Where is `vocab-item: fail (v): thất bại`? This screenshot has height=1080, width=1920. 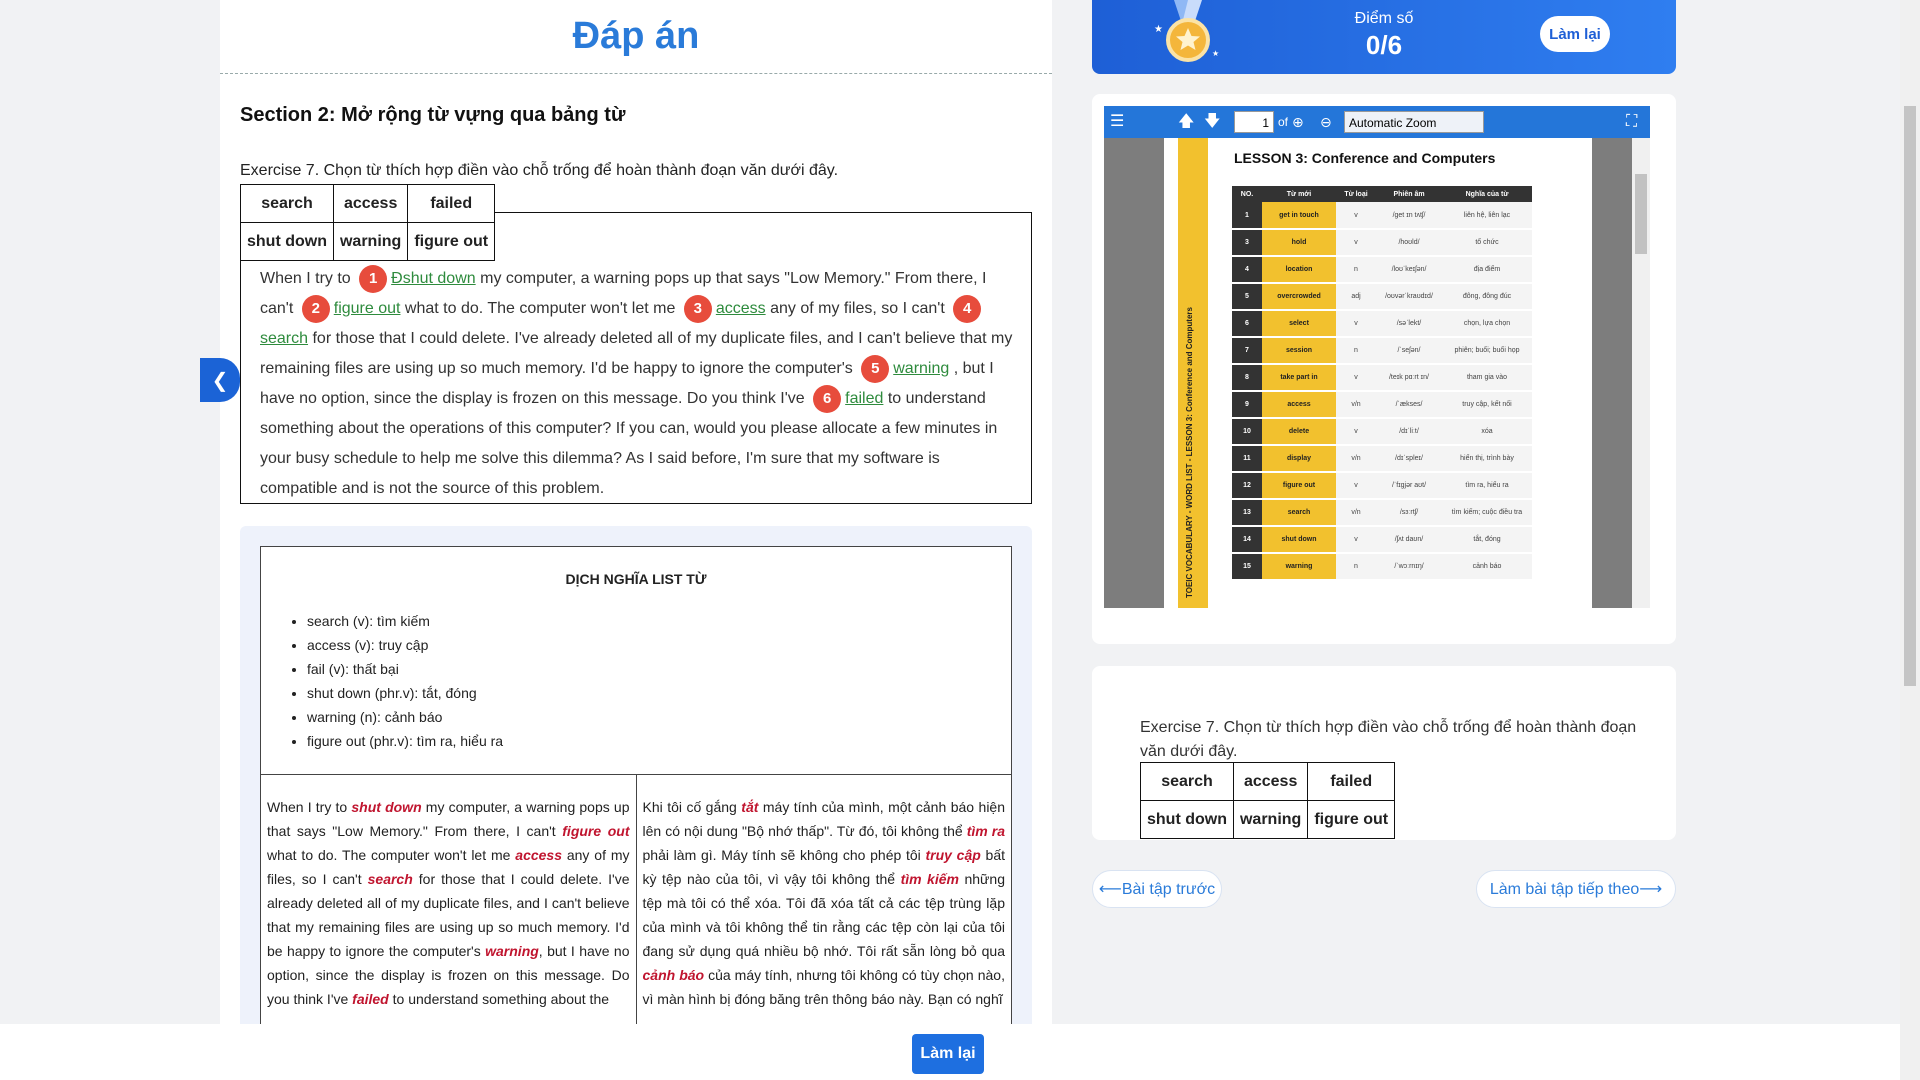
vocab-item: fail (v): thất bại is located at coordinates (405, 669).